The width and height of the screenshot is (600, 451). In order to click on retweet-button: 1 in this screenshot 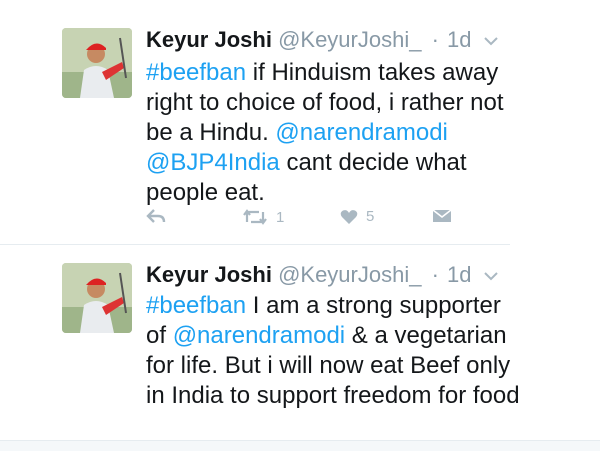, I will do `click(263, 217)`.